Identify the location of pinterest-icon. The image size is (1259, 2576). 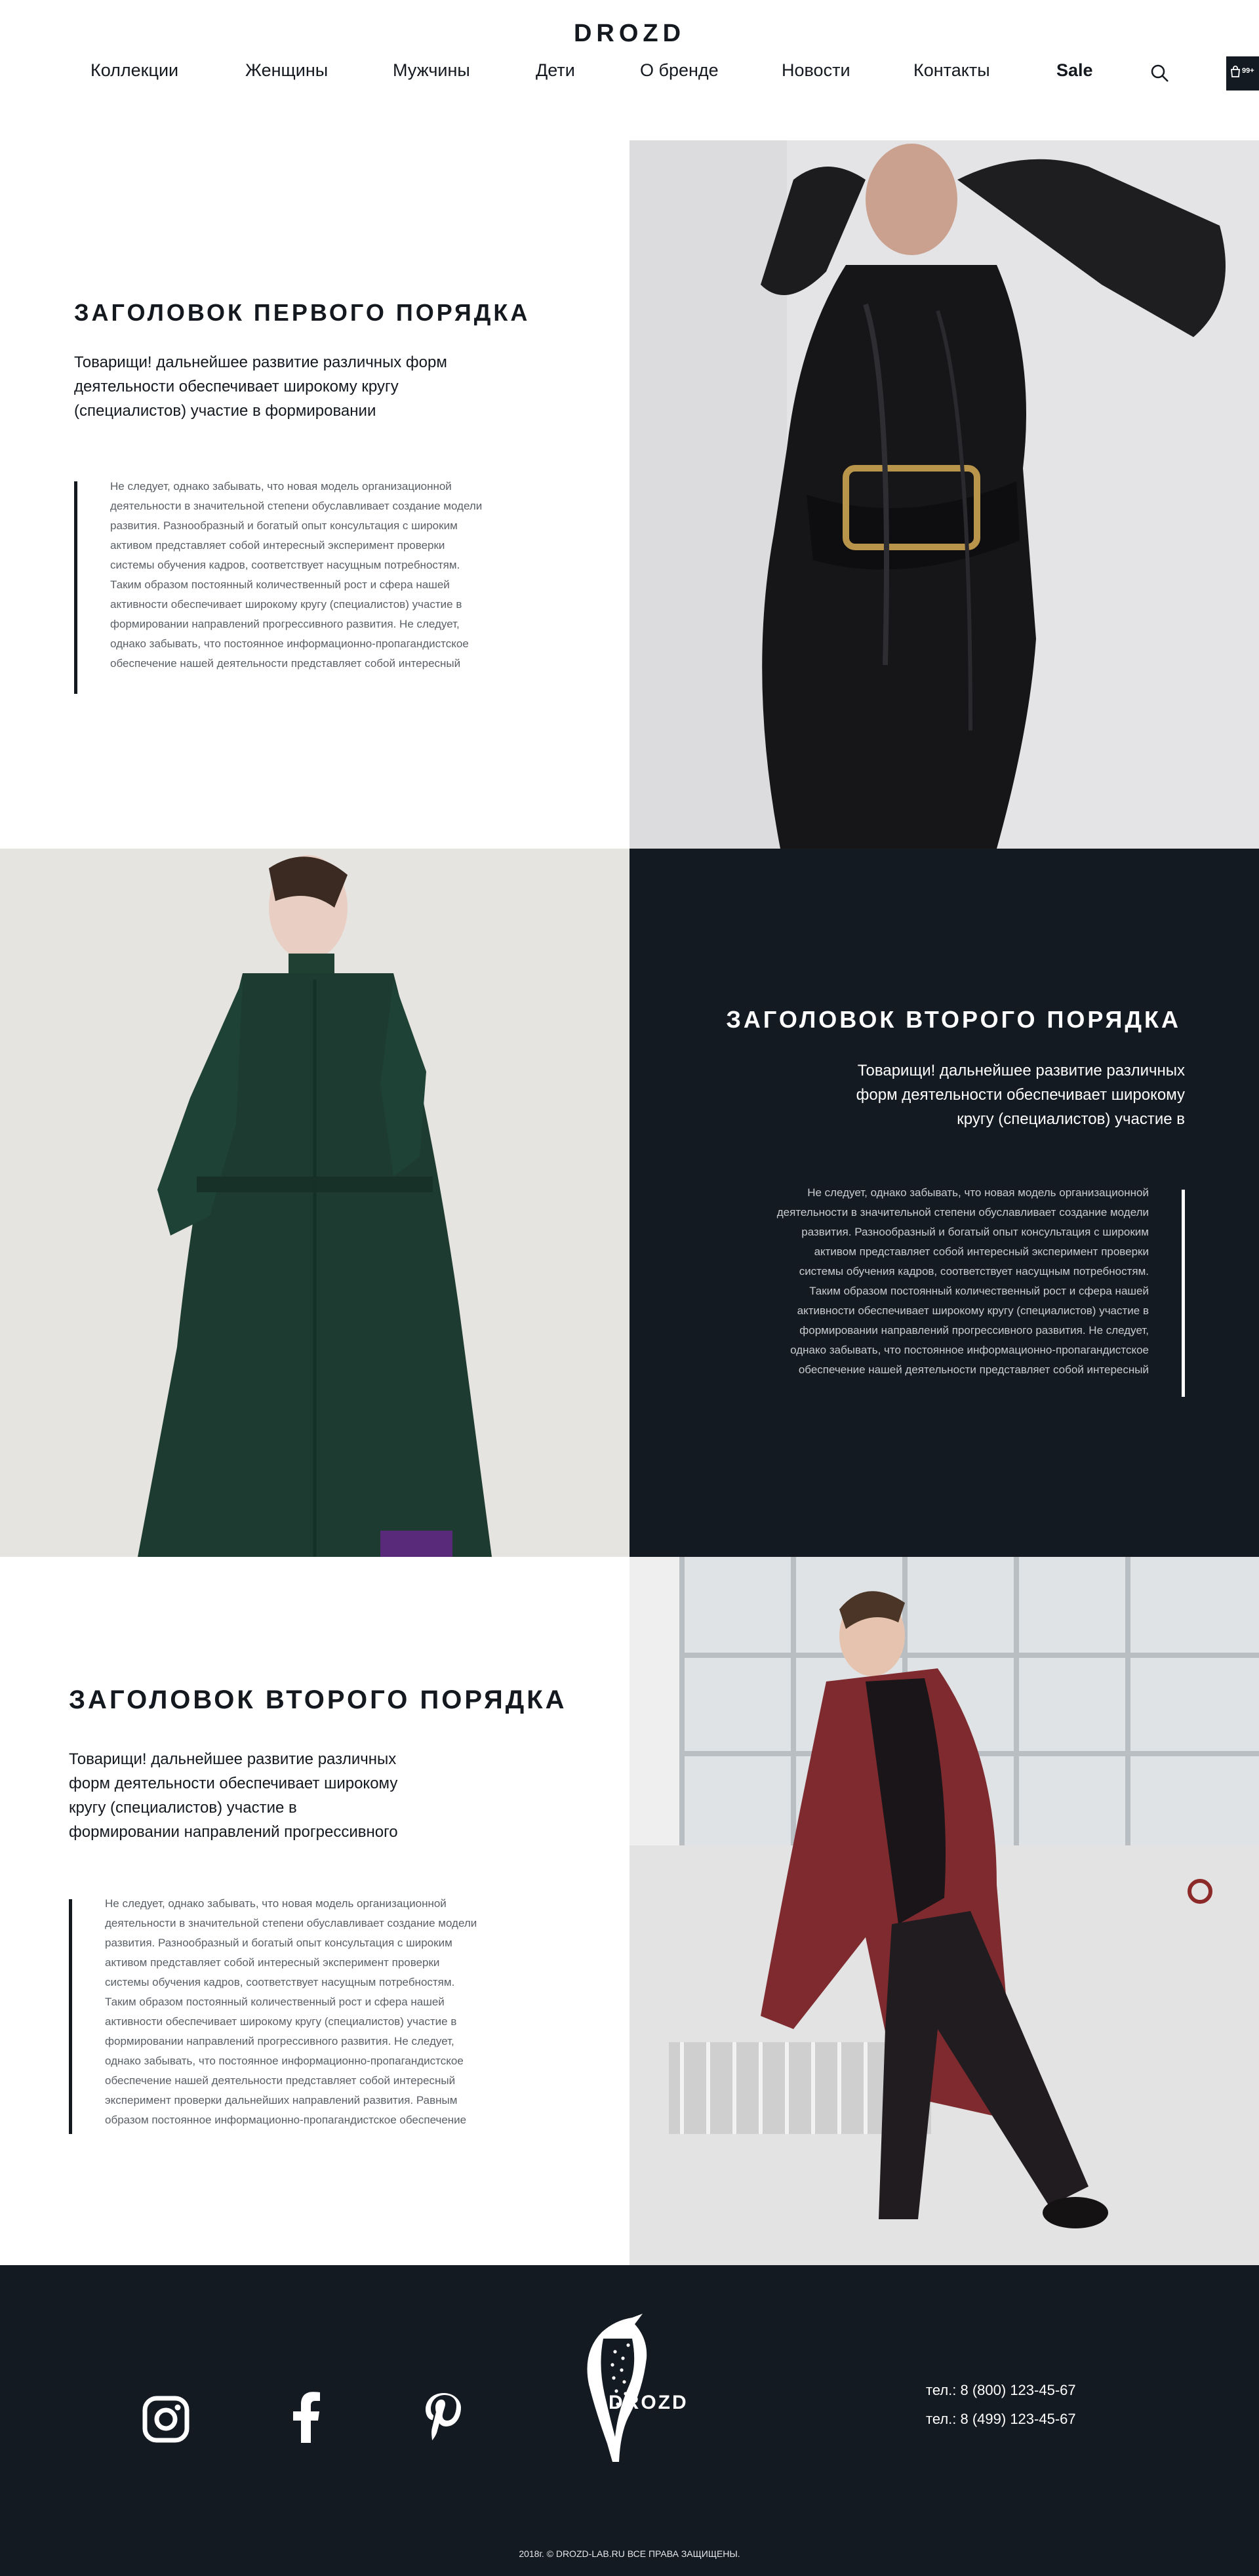
(444, 2418).